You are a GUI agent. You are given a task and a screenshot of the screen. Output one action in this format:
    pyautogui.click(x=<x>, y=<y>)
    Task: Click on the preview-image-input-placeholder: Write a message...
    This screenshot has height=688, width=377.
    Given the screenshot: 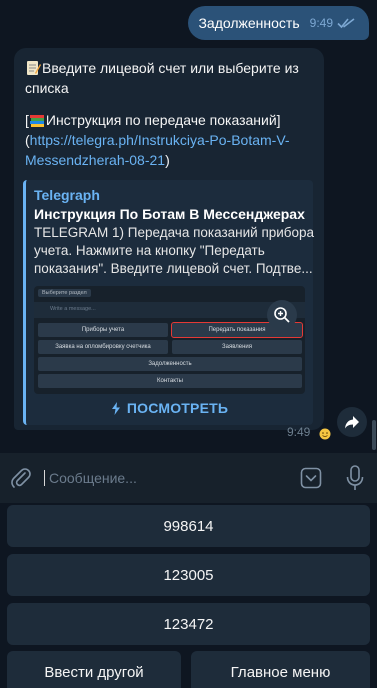 What is the action you would take?
    pyautogui.click(x=73, y=309)
    